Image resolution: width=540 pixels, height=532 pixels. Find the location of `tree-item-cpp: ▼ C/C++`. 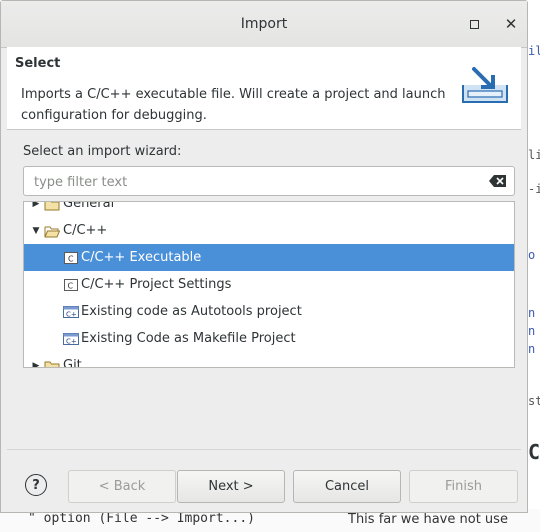

tree-item-cpp: ▼ C/C++ is located at coordinates (269, 230).